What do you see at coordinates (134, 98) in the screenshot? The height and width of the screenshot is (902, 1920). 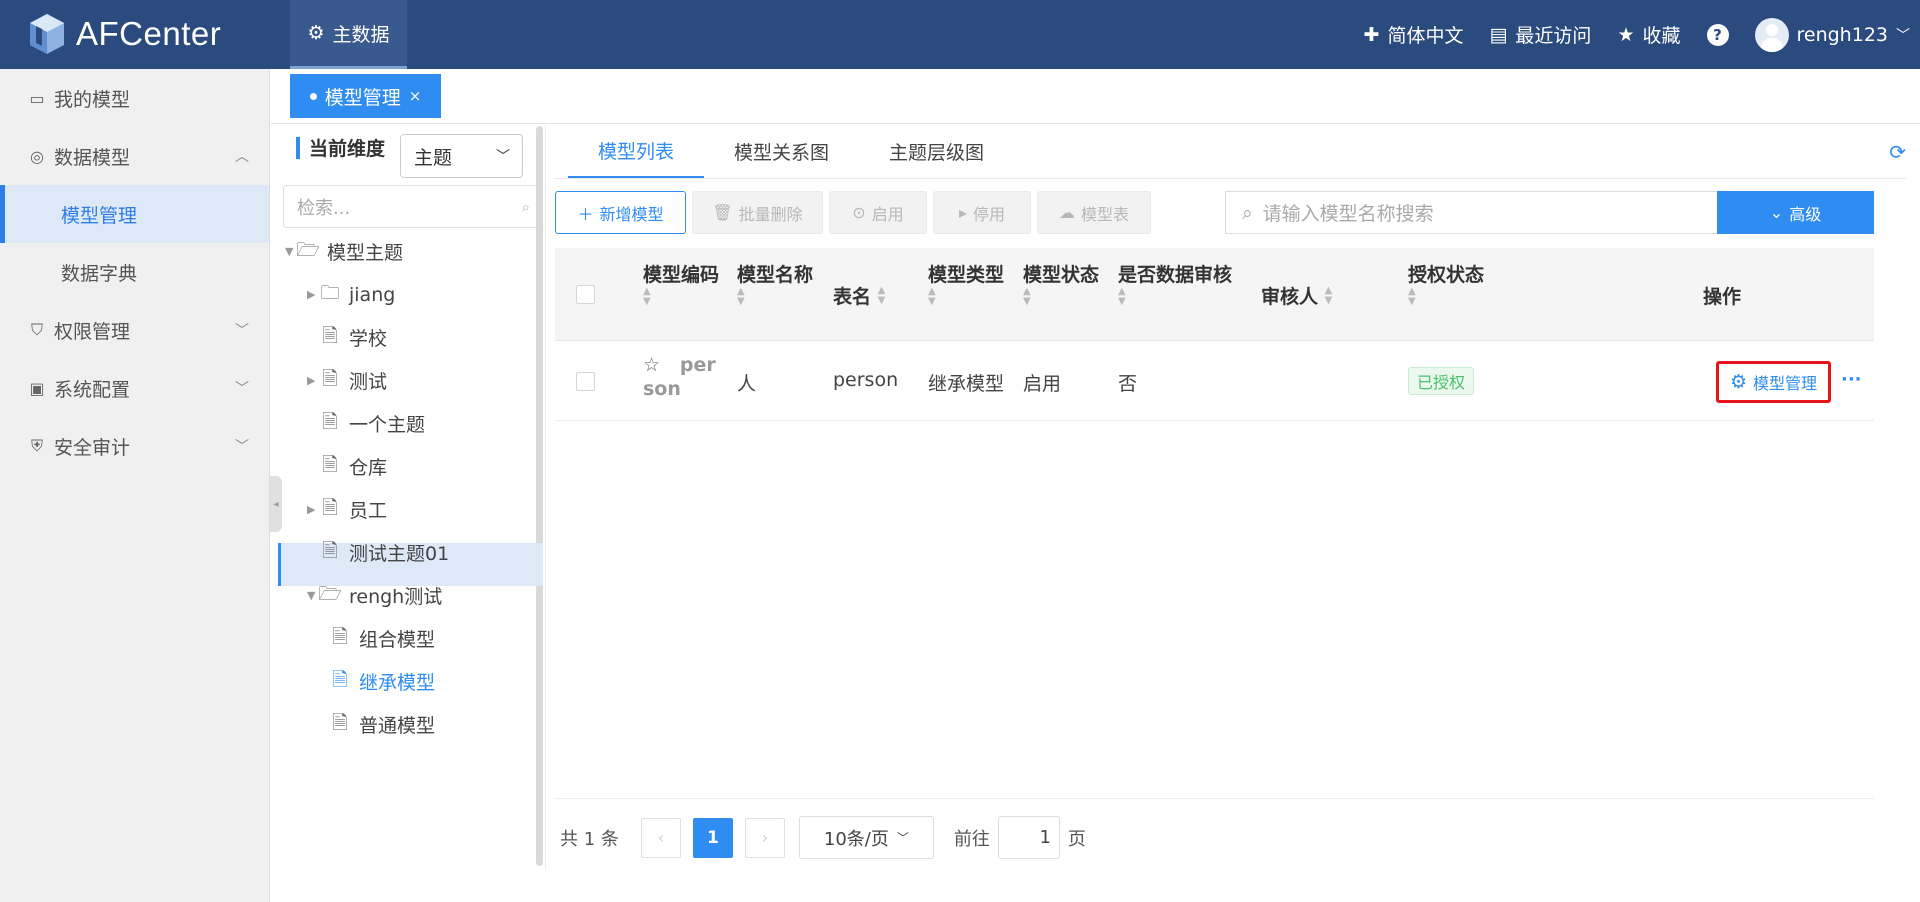 I see `sidebar-item-my-models: ▭ 我的模型` at bounding box center [134, 98].